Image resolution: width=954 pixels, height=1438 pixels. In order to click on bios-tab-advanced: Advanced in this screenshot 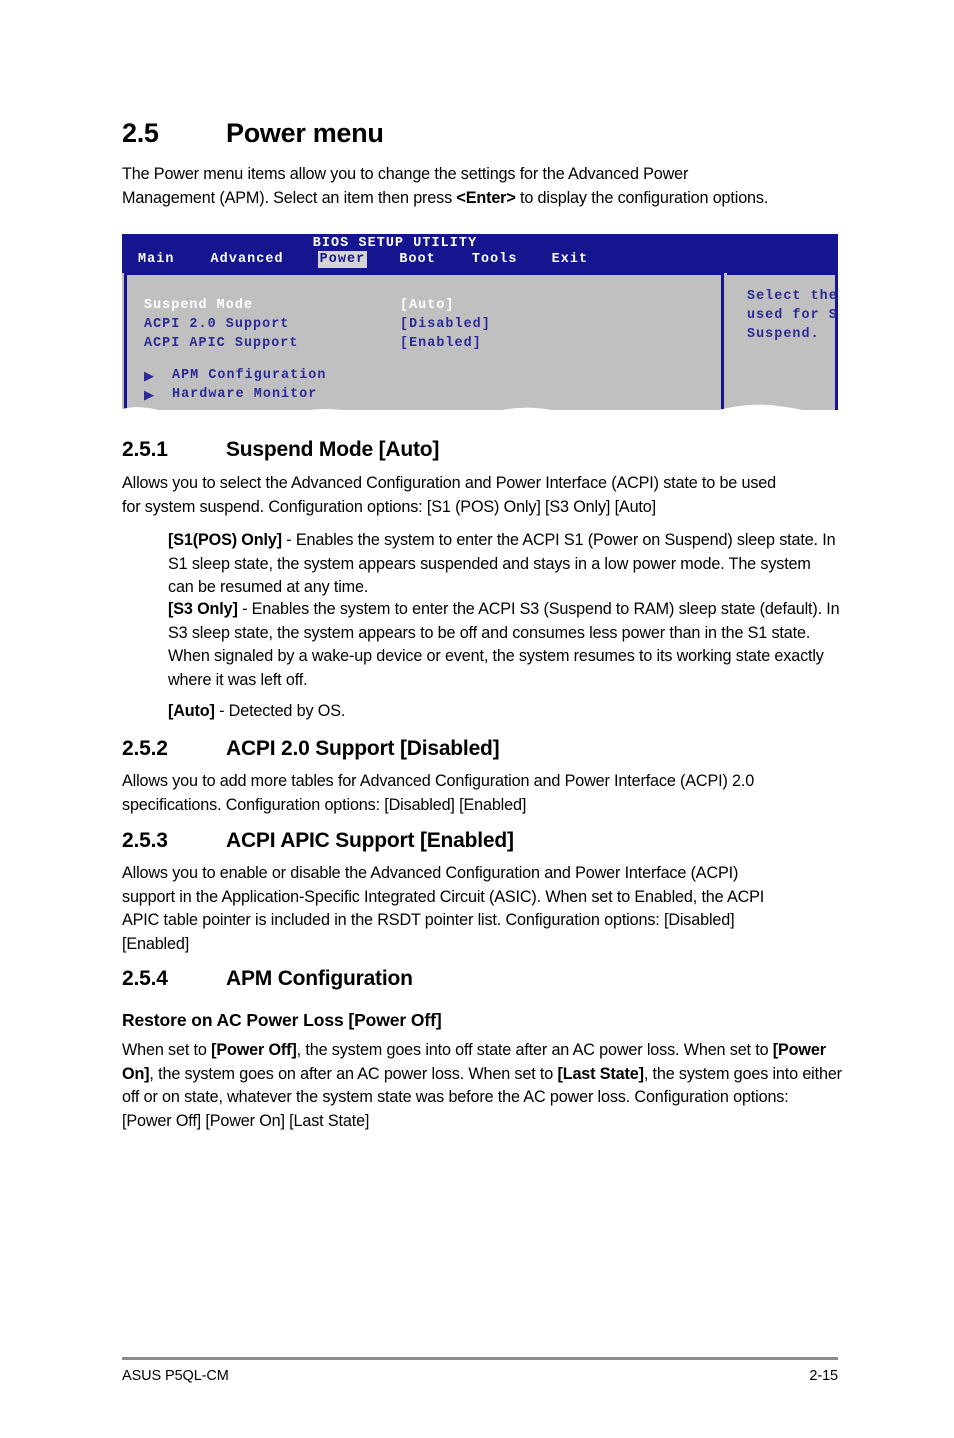, I will do `click(247, 259)`.